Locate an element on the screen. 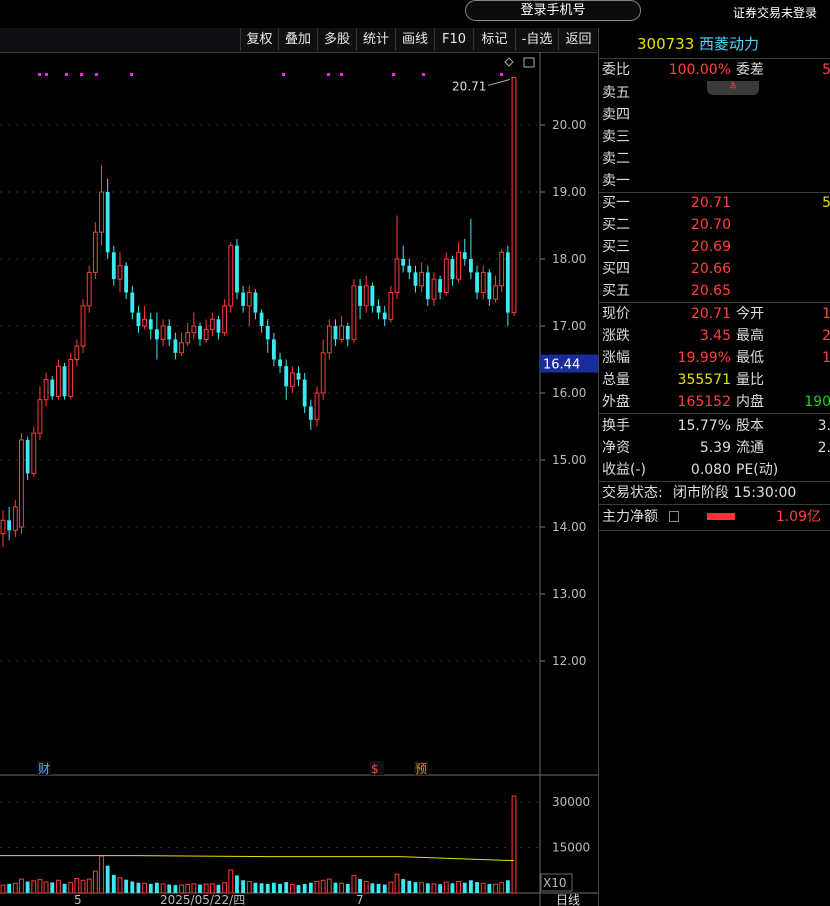 This screenshot has height=906, width=830. stat-label: 涨幅 is located at coordinates (616, 358).